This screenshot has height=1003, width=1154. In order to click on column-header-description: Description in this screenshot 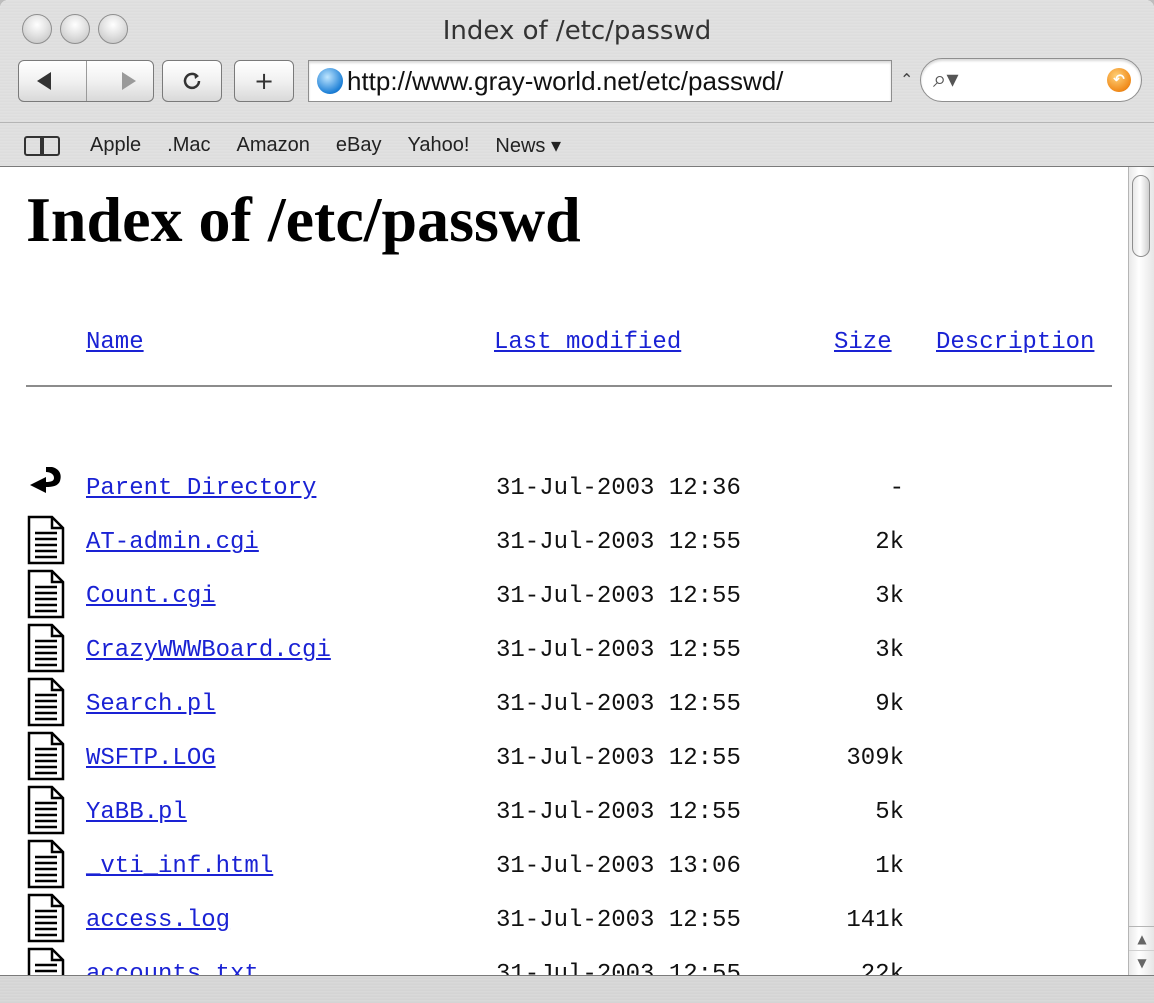, I will do `click(1015, 342)`.